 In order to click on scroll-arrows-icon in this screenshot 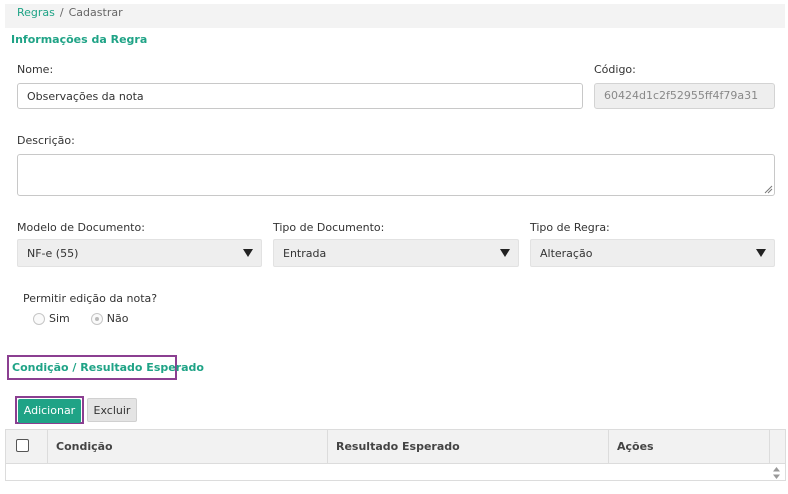, I will do `click(776, 473)`.